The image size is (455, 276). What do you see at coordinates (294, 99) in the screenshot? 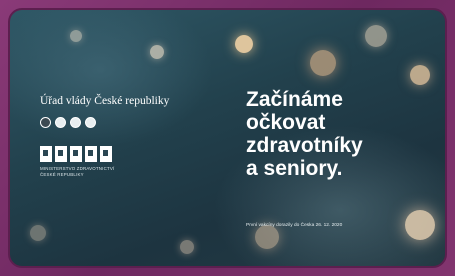
I see `headline-line: Začínáme` at bounding box center [294, 99].